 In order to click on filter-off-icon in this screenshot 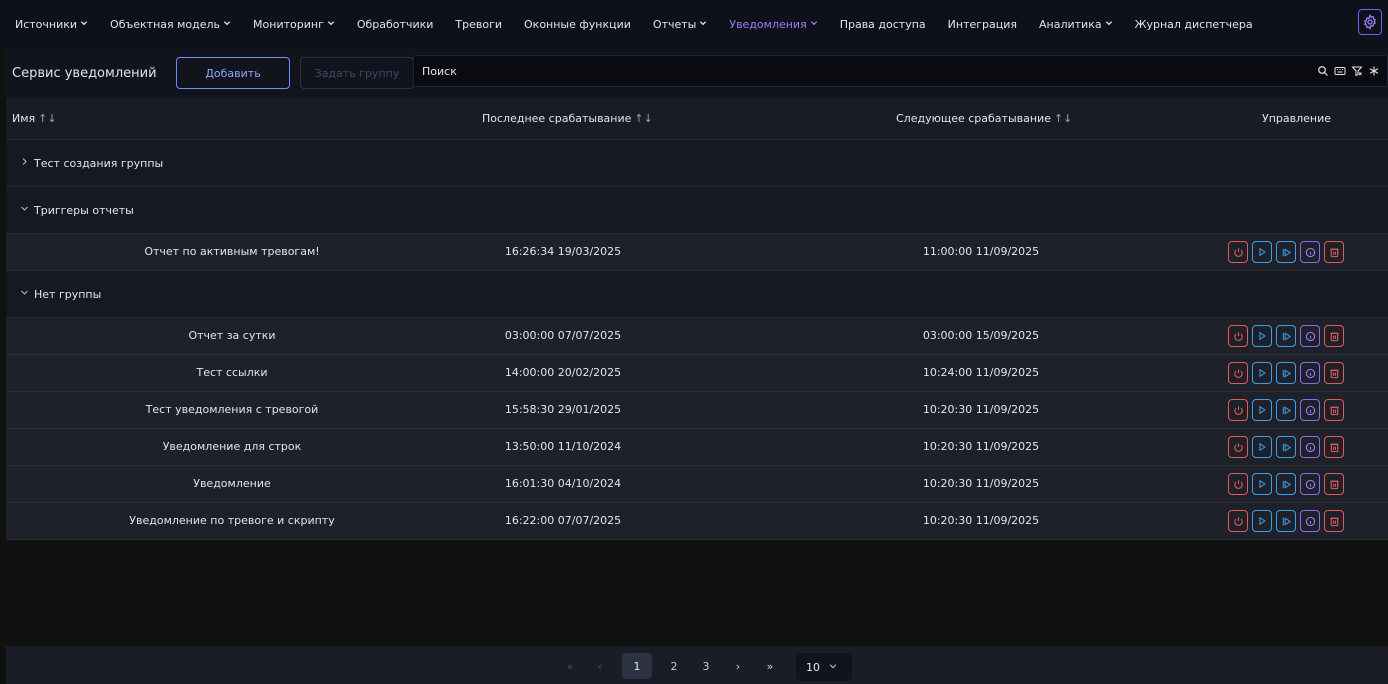, I will do `click(1357, 71)`.